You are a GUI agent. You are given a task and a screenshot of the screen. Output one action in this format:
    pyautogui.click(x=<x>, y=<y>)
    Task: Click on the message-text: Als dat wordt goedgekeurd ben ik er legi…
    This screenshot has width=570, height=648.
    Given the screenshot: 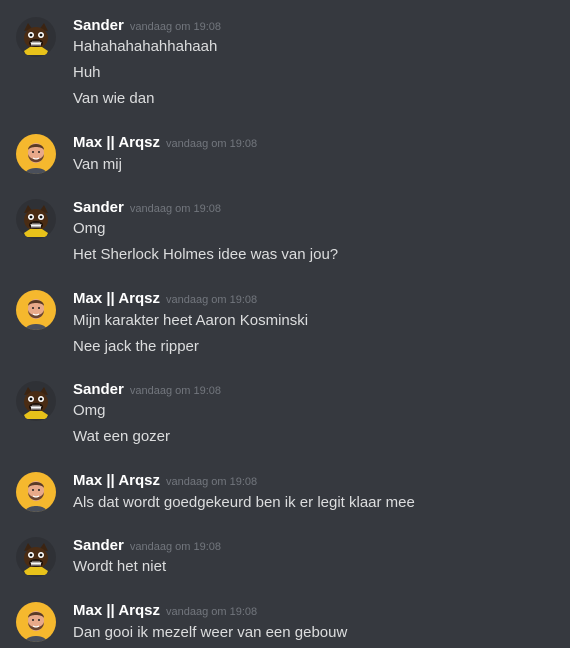 What is the action you would take?
    pyautogui.click(x=244, y=502)
    